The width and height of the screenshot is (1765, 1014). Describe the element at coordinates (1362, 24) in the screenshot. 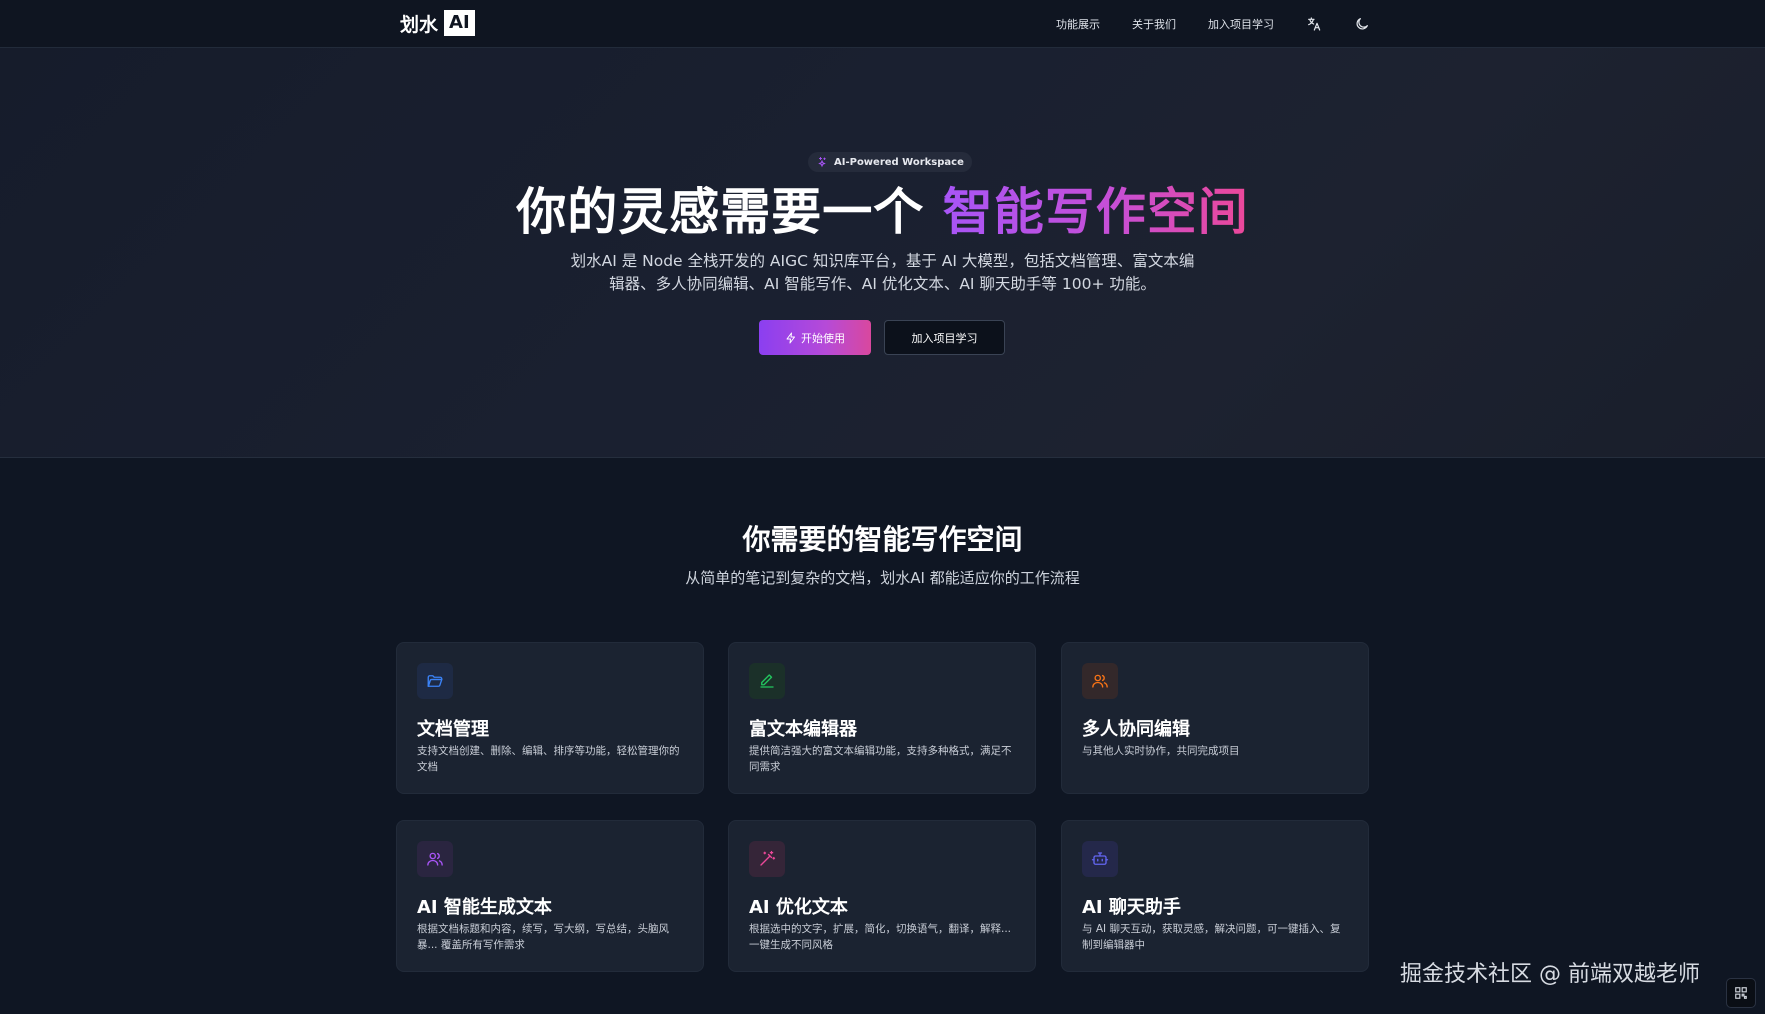

I see `moon-icon` at that location.